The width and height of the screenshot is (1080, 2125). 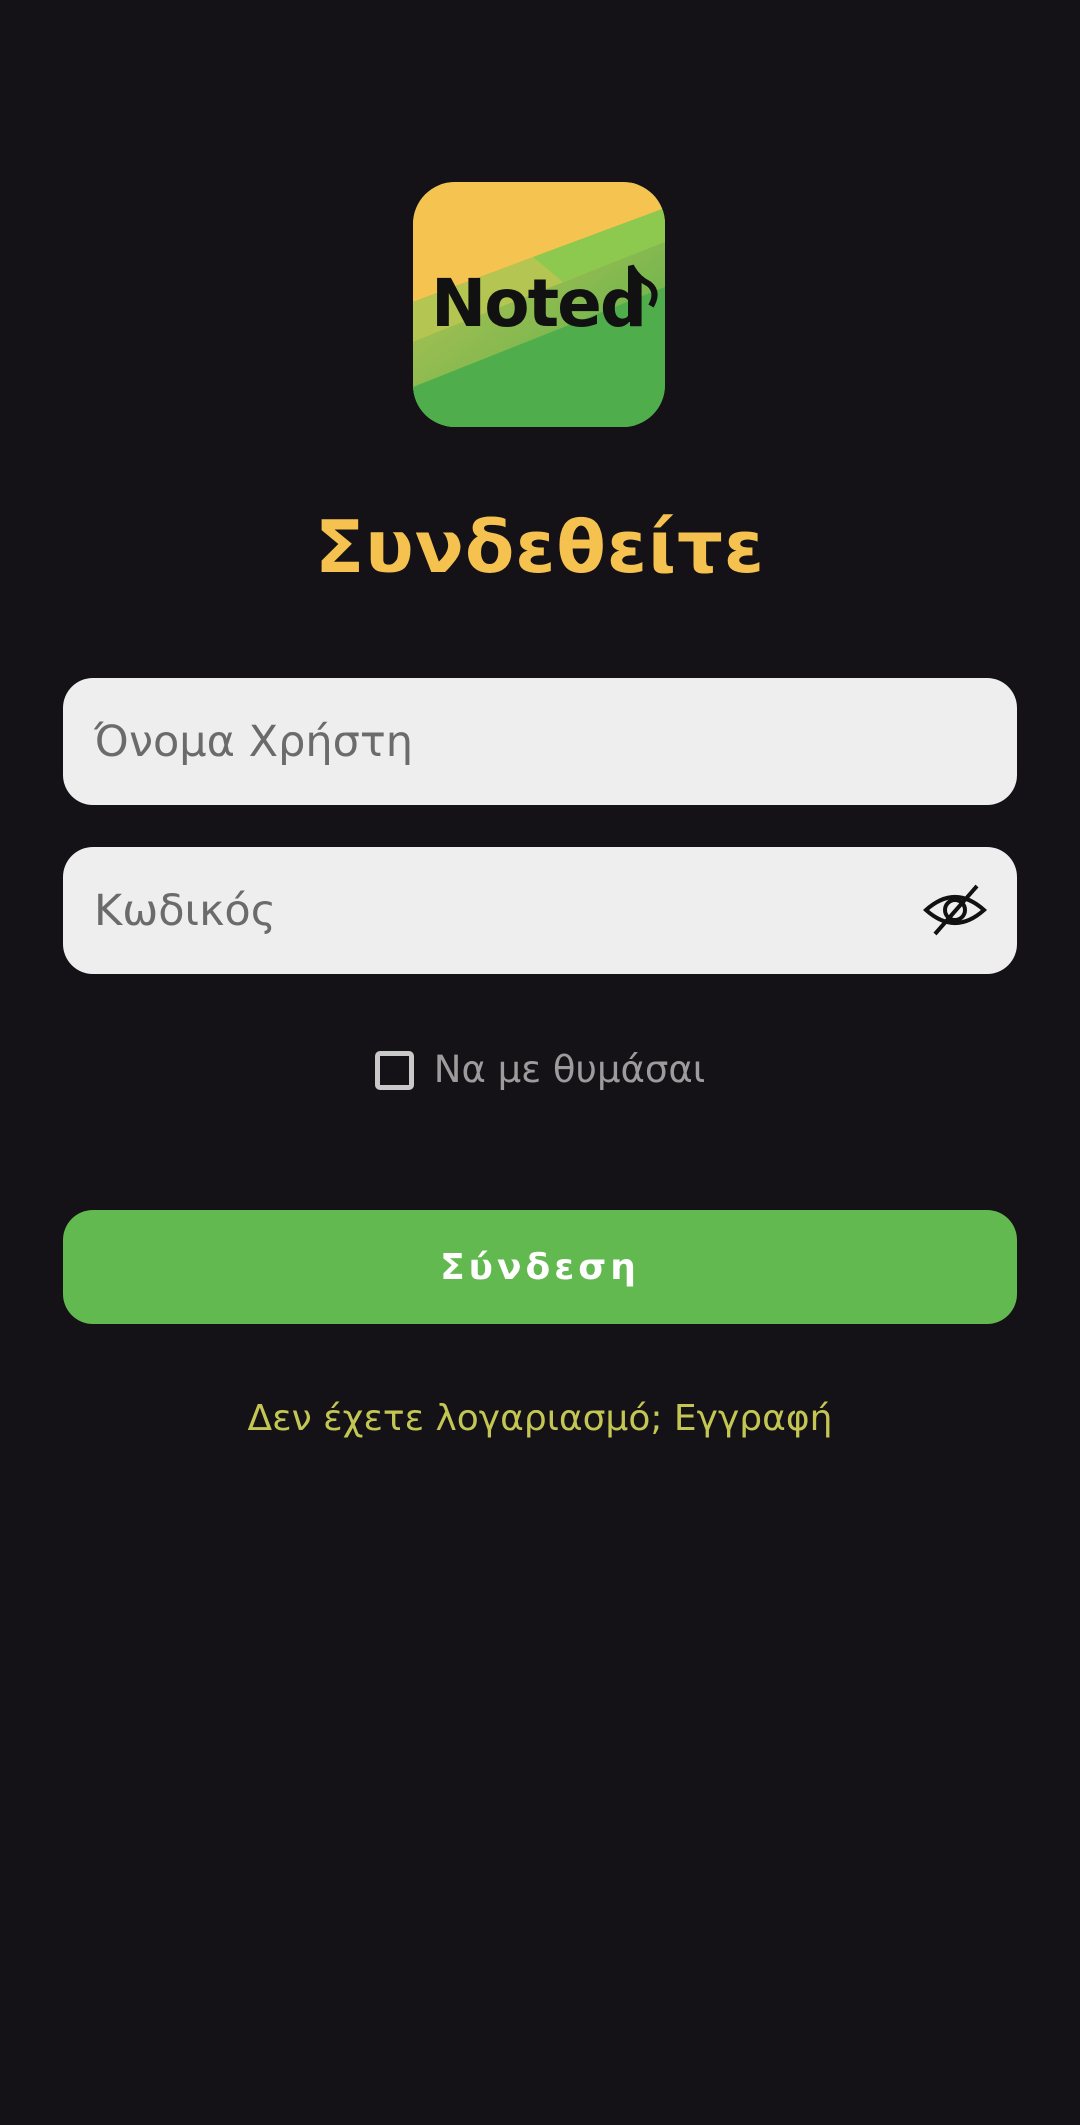 What do you see at coordinates (540, 1419) in the screenshot?
I see `register-link: Δεν έχετε λογαριασμό; Εγγραφή` at bounding box center [540, 1419].